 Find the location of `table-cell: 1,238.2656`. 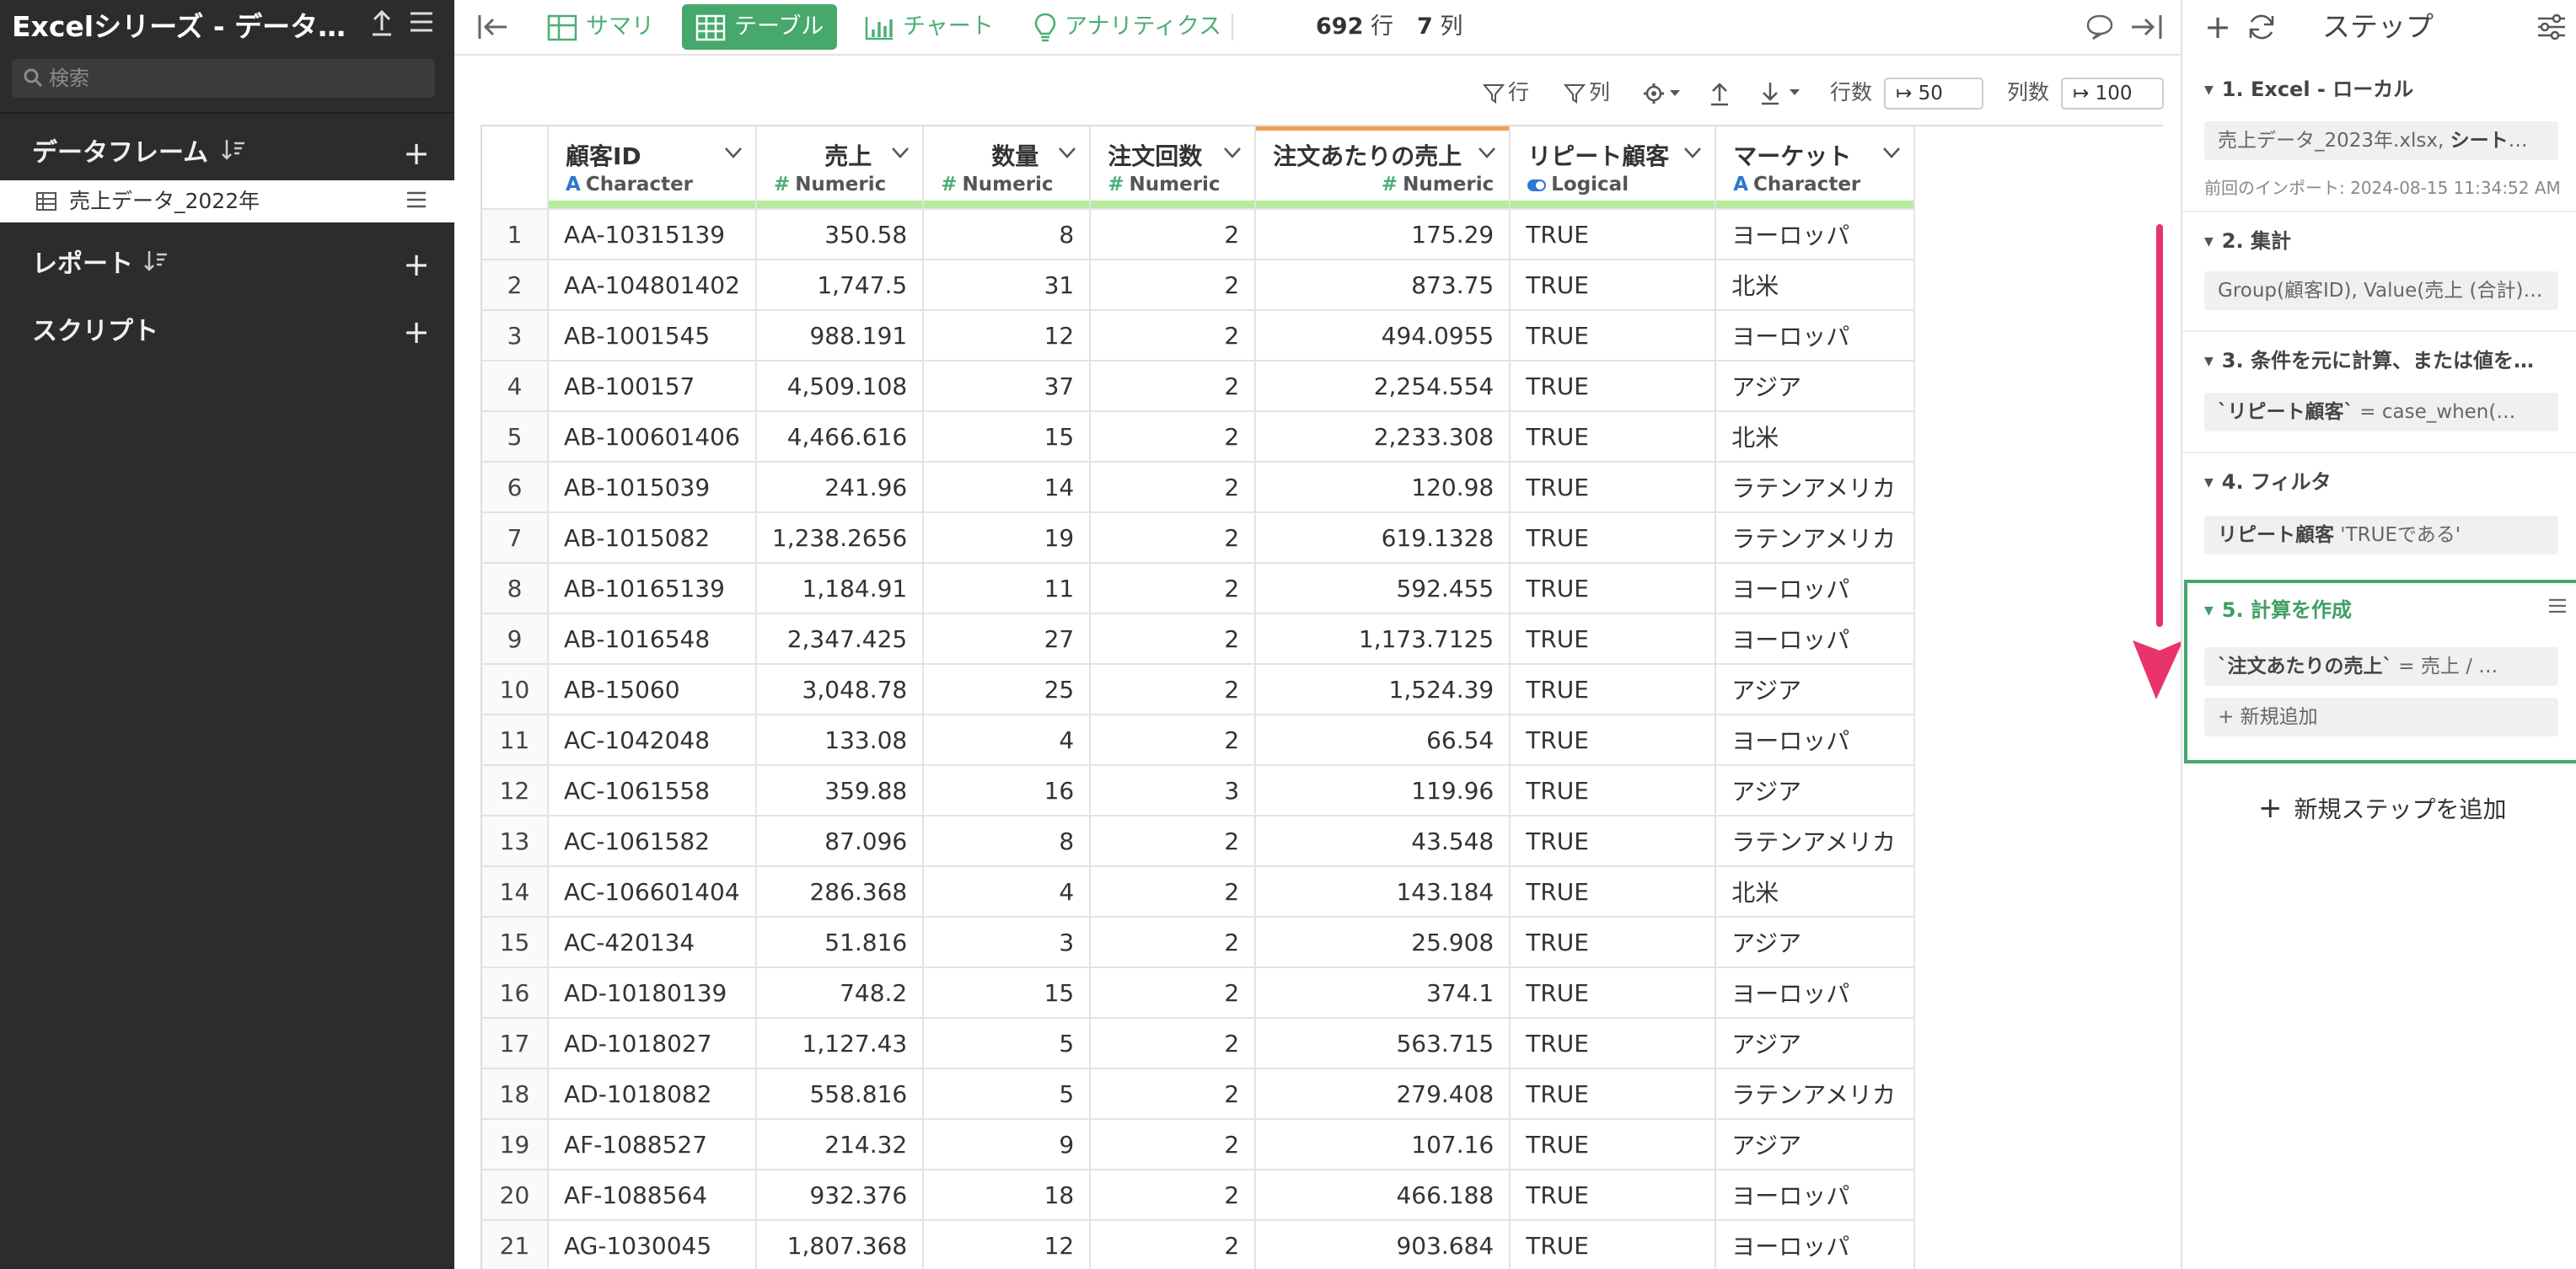

table-cell: 1,238.2656 is located at coordinates (840, 538).